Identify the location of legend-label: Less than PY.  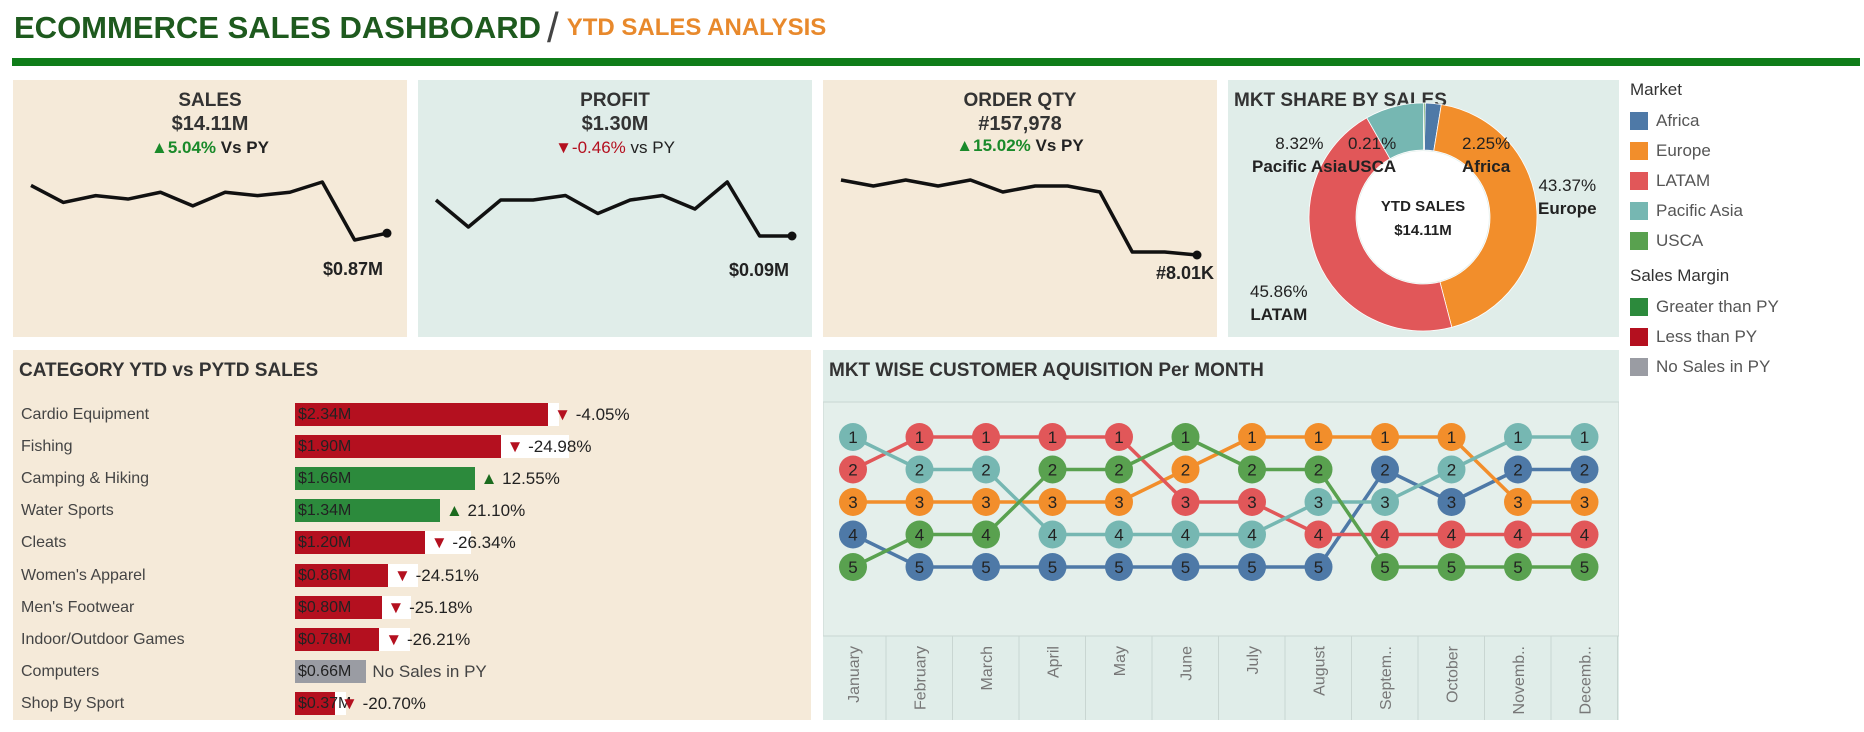
(1707, 336).